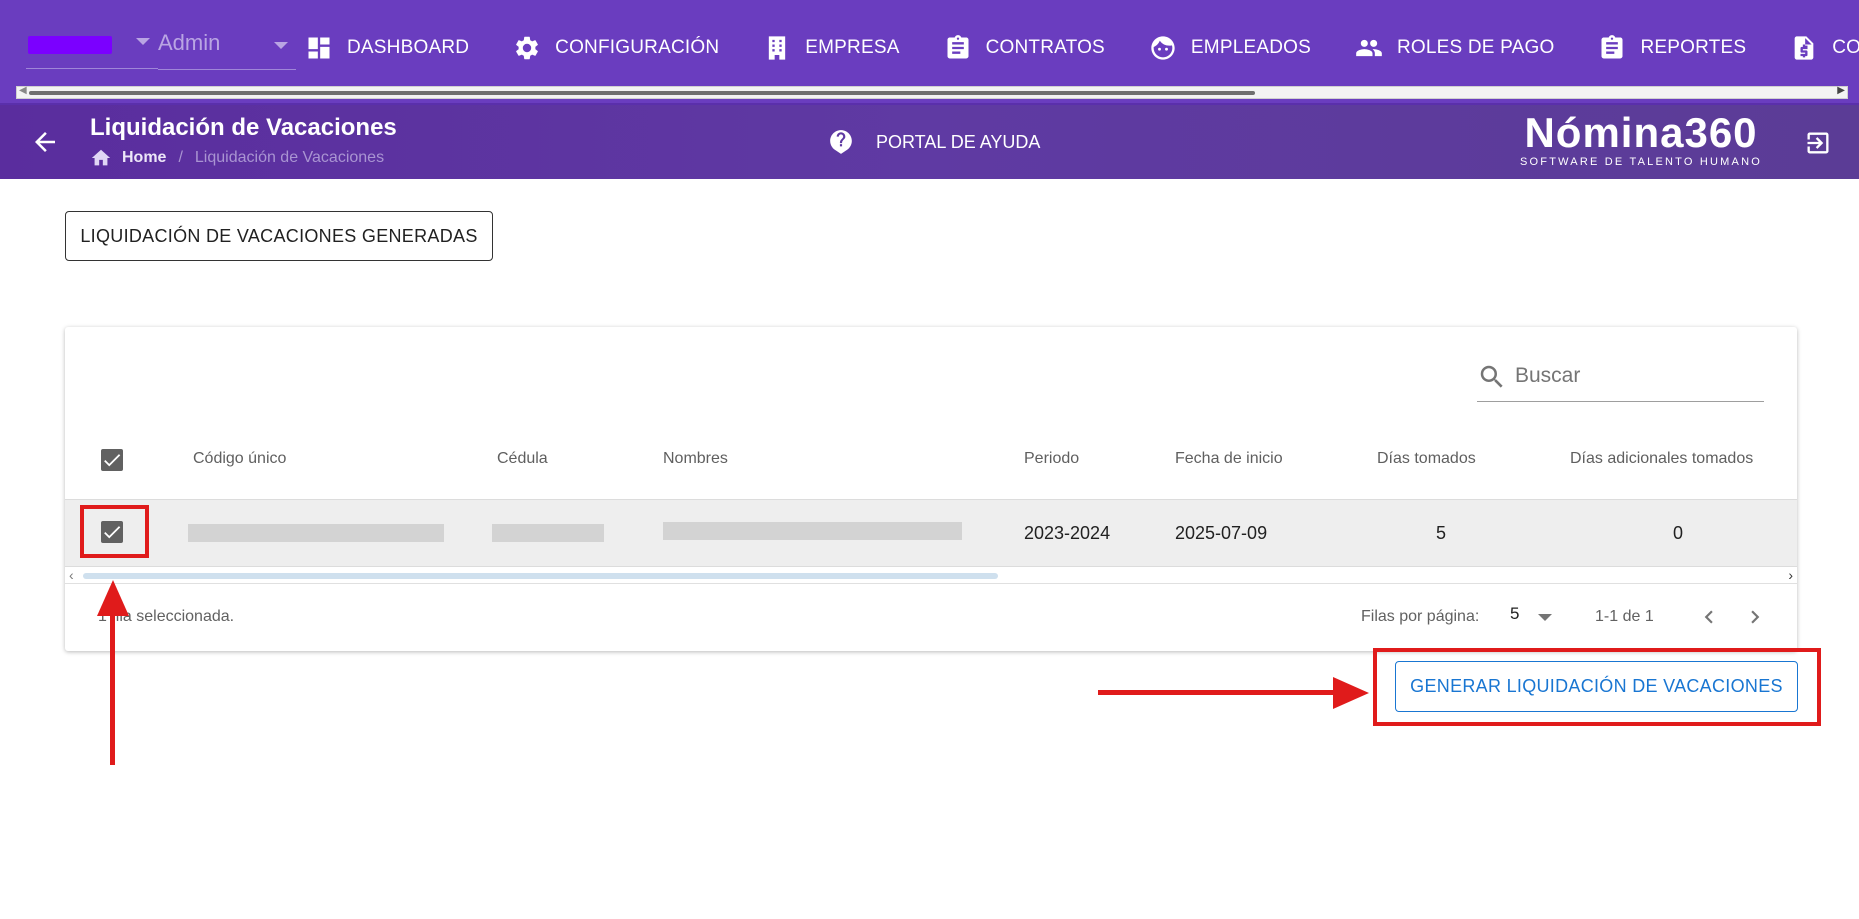  What do you see at coordinates (112, 688) in the screenshot?
I see `annotation-arrow-shaft-up` at bounding box center [112, 688].